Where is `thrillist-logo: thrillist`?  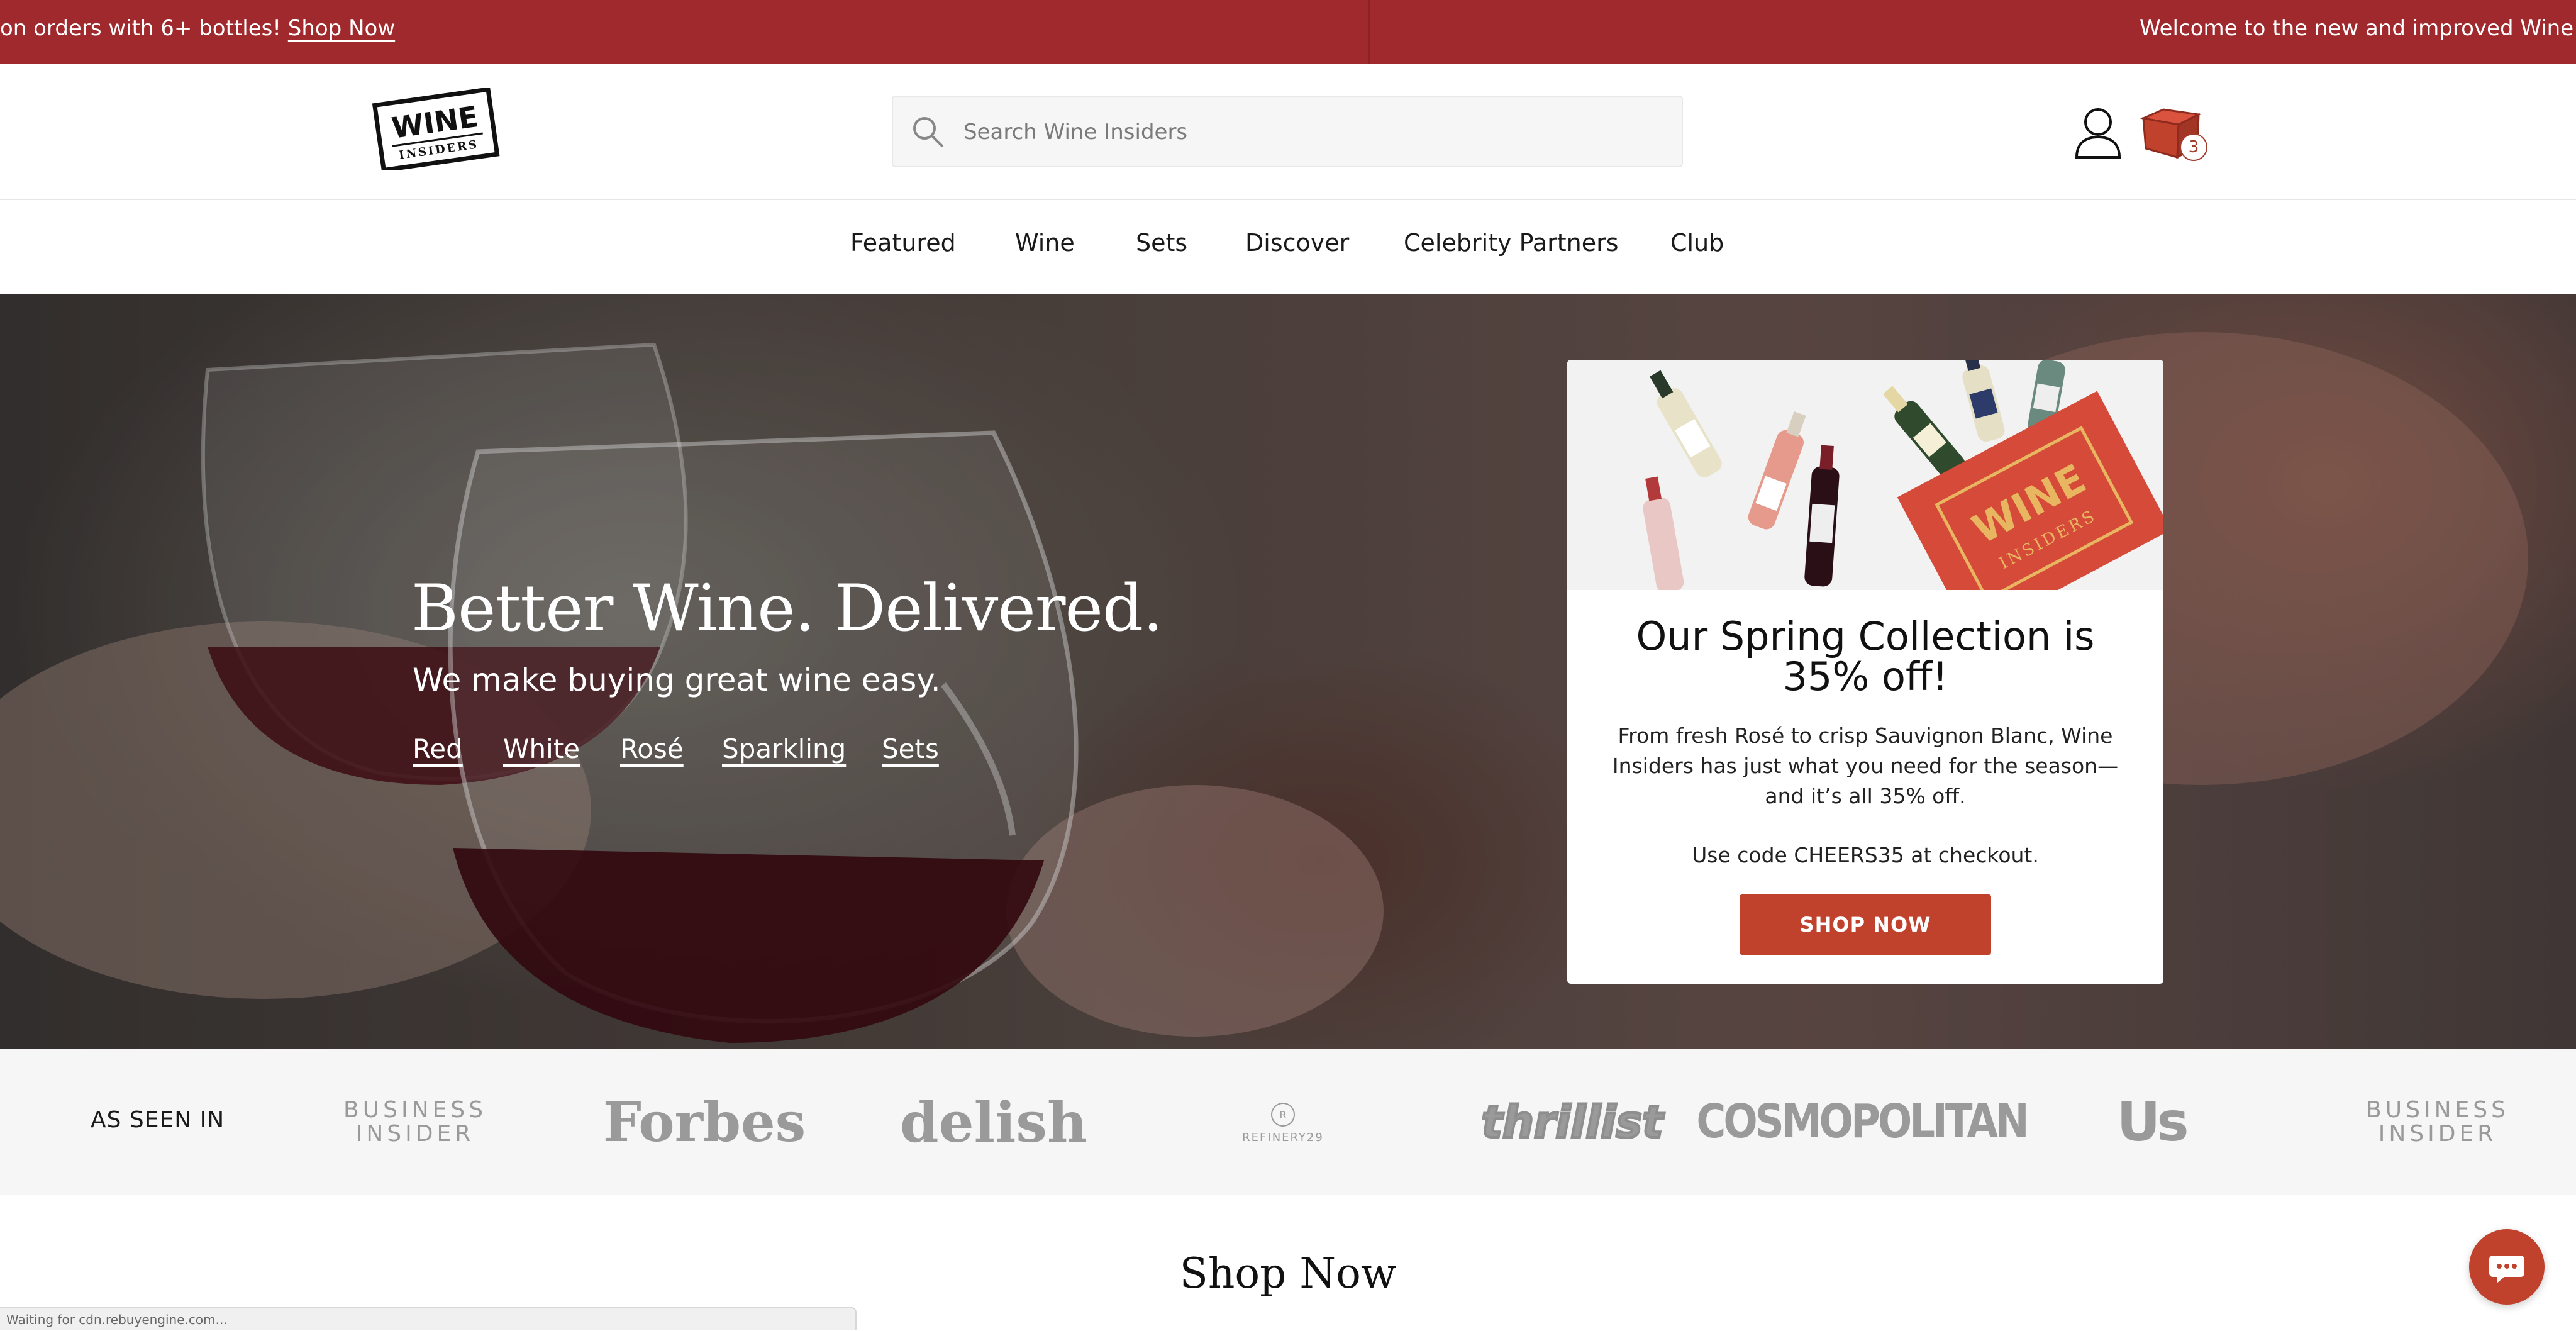
thrillist-logo: thrillist is located at coordinates (1572, 1122).